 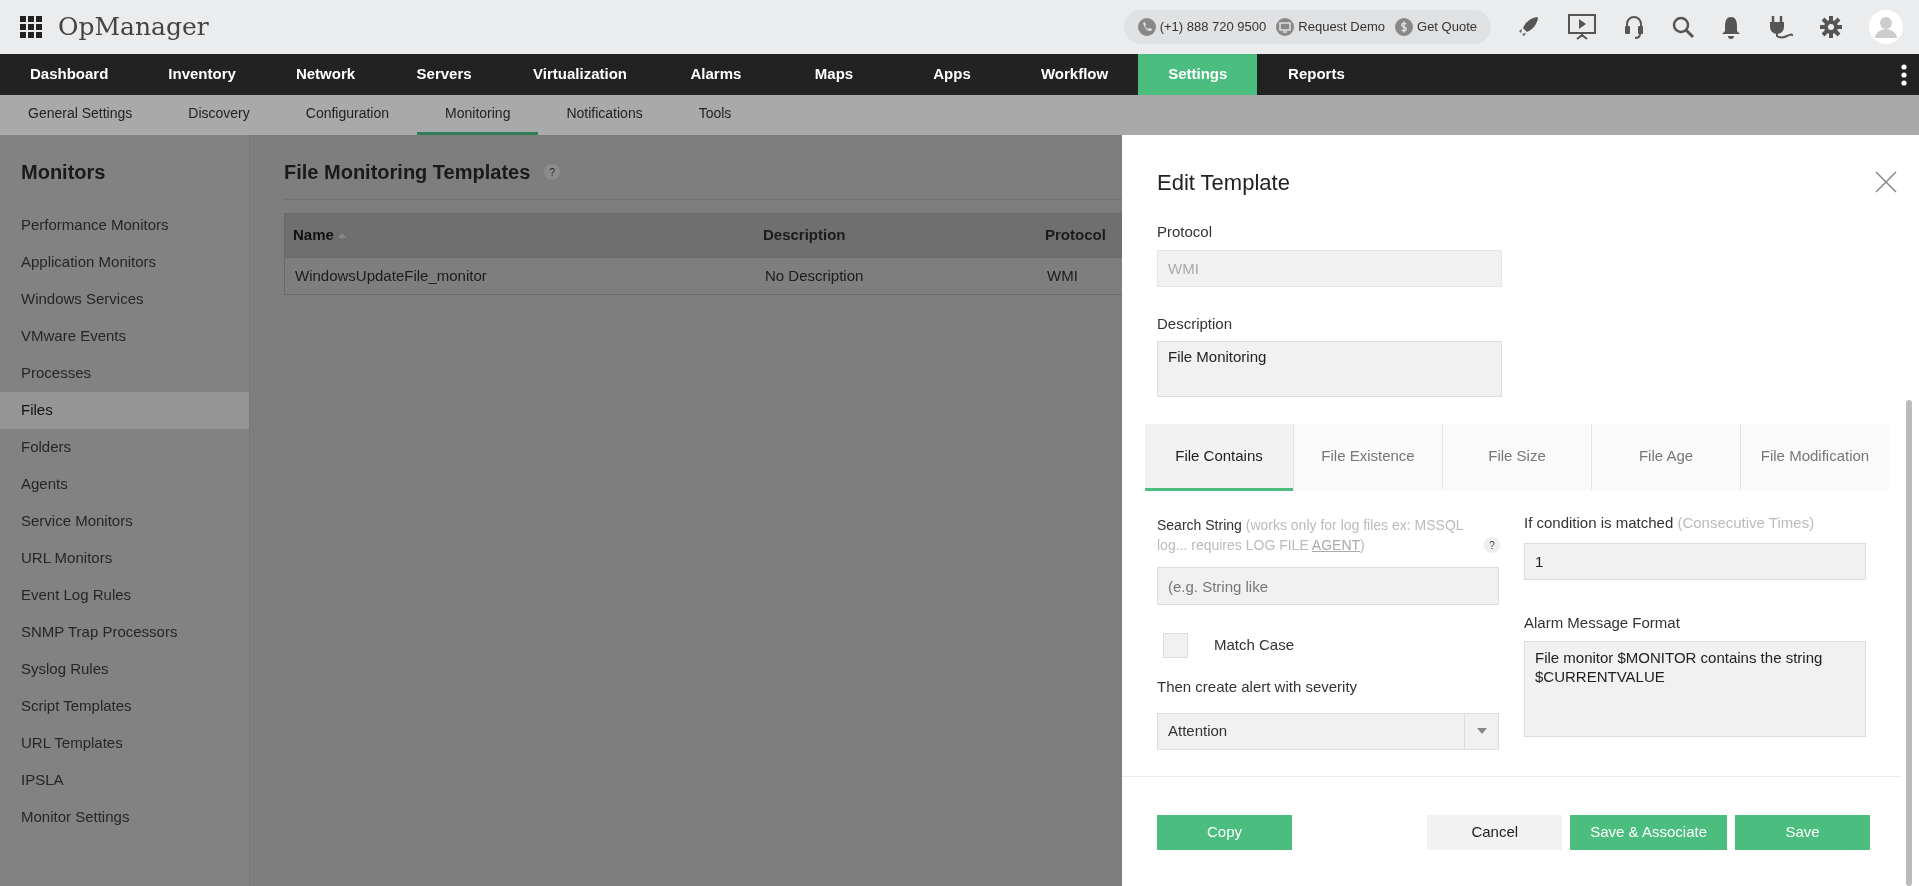 What do you see at coordinates (814, 275) in the screenshot?
I see `table-cell: No Description` at bounding box center [814, 275].